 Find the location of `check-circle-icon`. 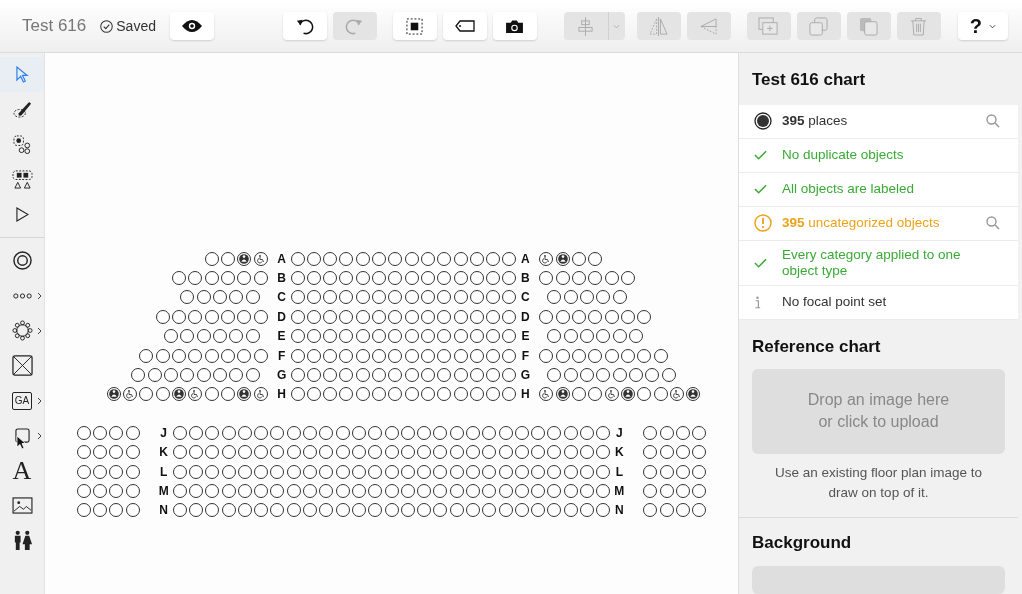

check-circle-icon is located at coordinates (107, 26).